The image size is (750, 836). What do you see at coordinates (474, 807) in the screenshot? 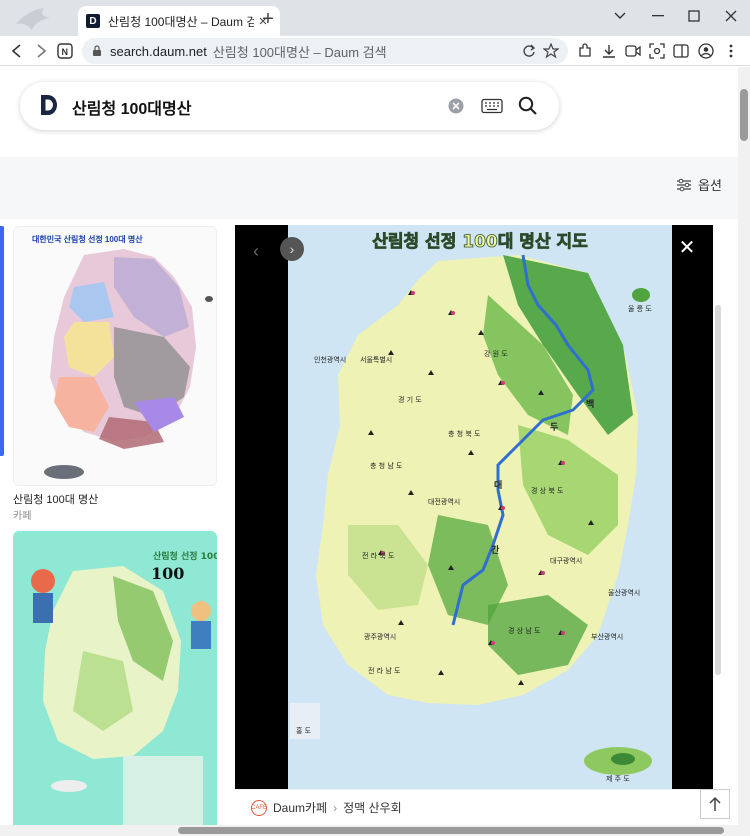
I see `viewer-source-bar: CAFE Daum카페 › 정맥 산우회` at bounding box center [474, 807].